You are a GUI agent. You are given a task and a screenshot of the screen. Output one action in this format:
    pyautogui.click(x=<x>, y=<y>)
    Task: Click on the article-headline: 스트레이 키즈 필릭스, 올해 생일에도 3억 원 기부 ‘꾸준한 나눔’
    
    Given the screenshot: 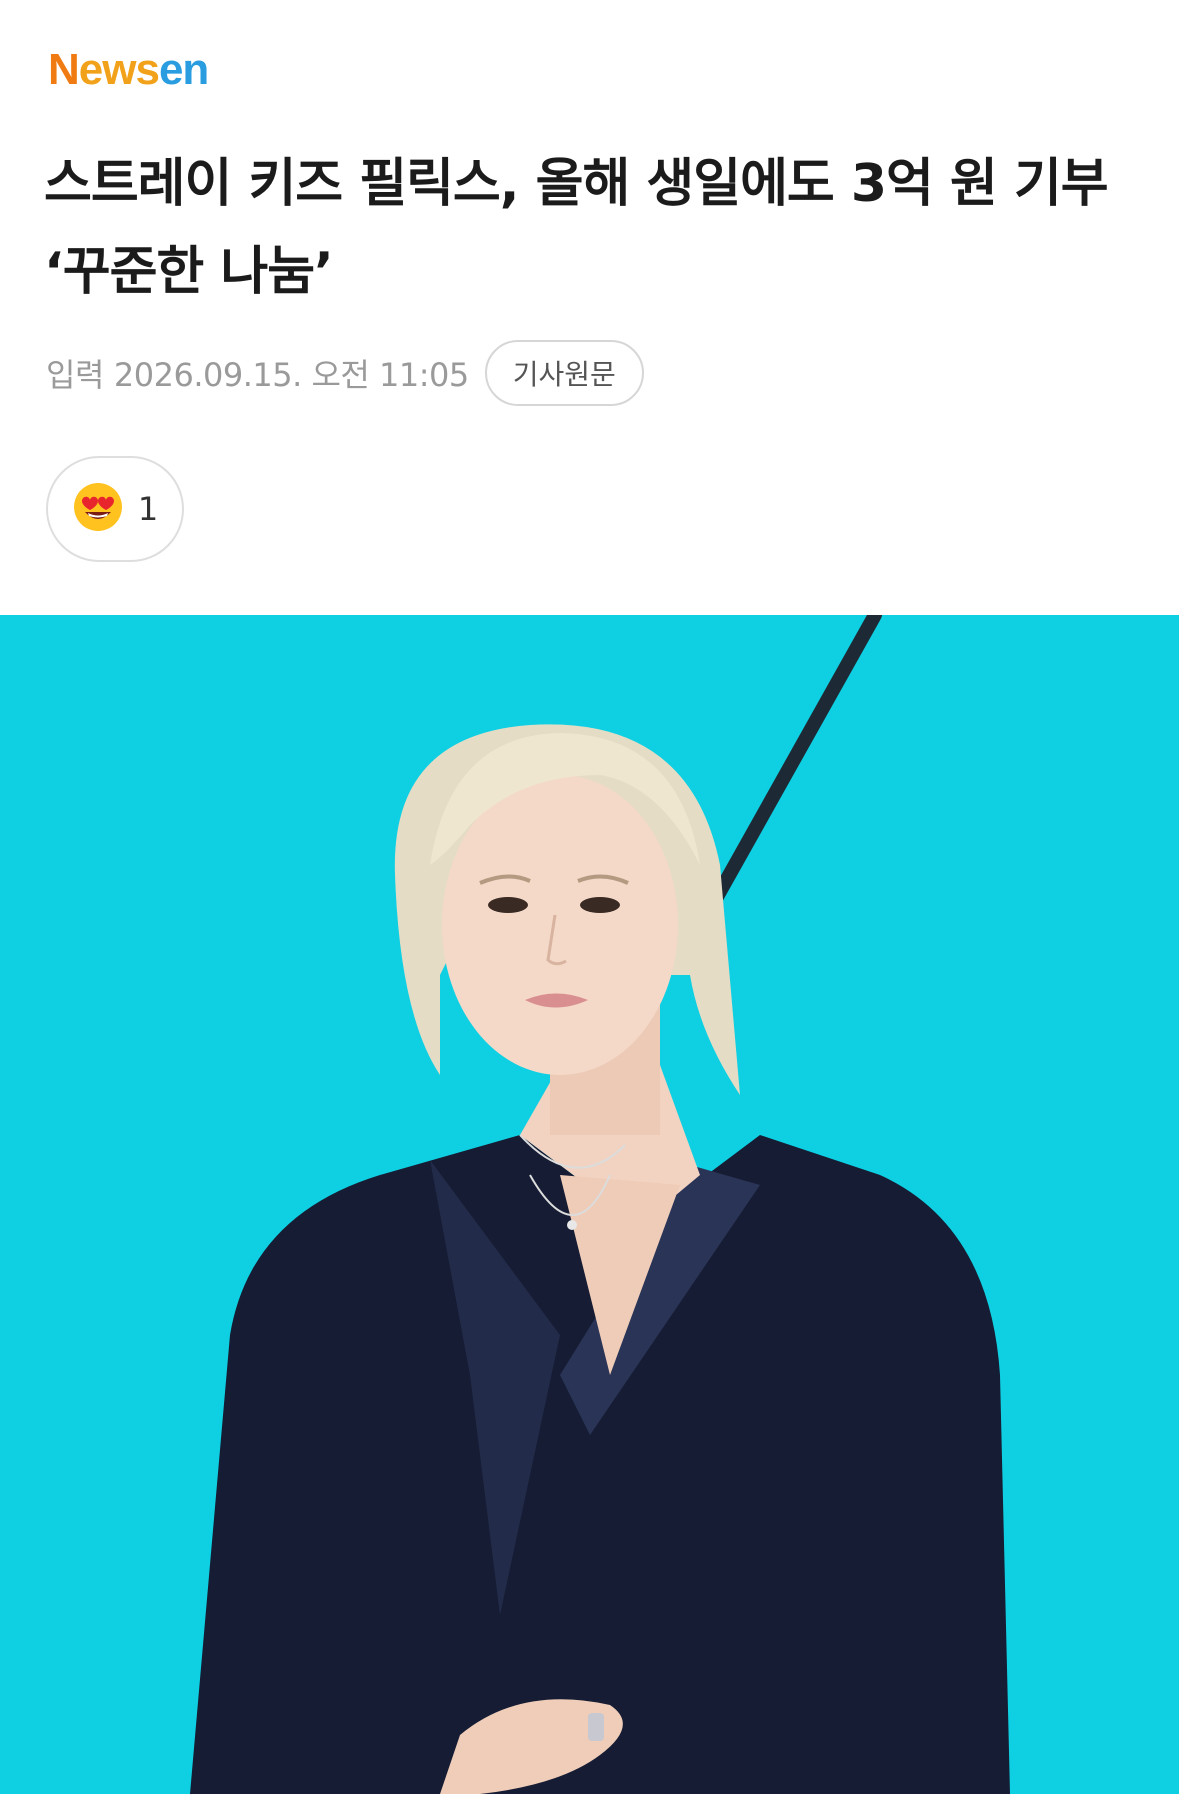 What is the action you would take?
    pyautogui.click(x=576, y=228)
    